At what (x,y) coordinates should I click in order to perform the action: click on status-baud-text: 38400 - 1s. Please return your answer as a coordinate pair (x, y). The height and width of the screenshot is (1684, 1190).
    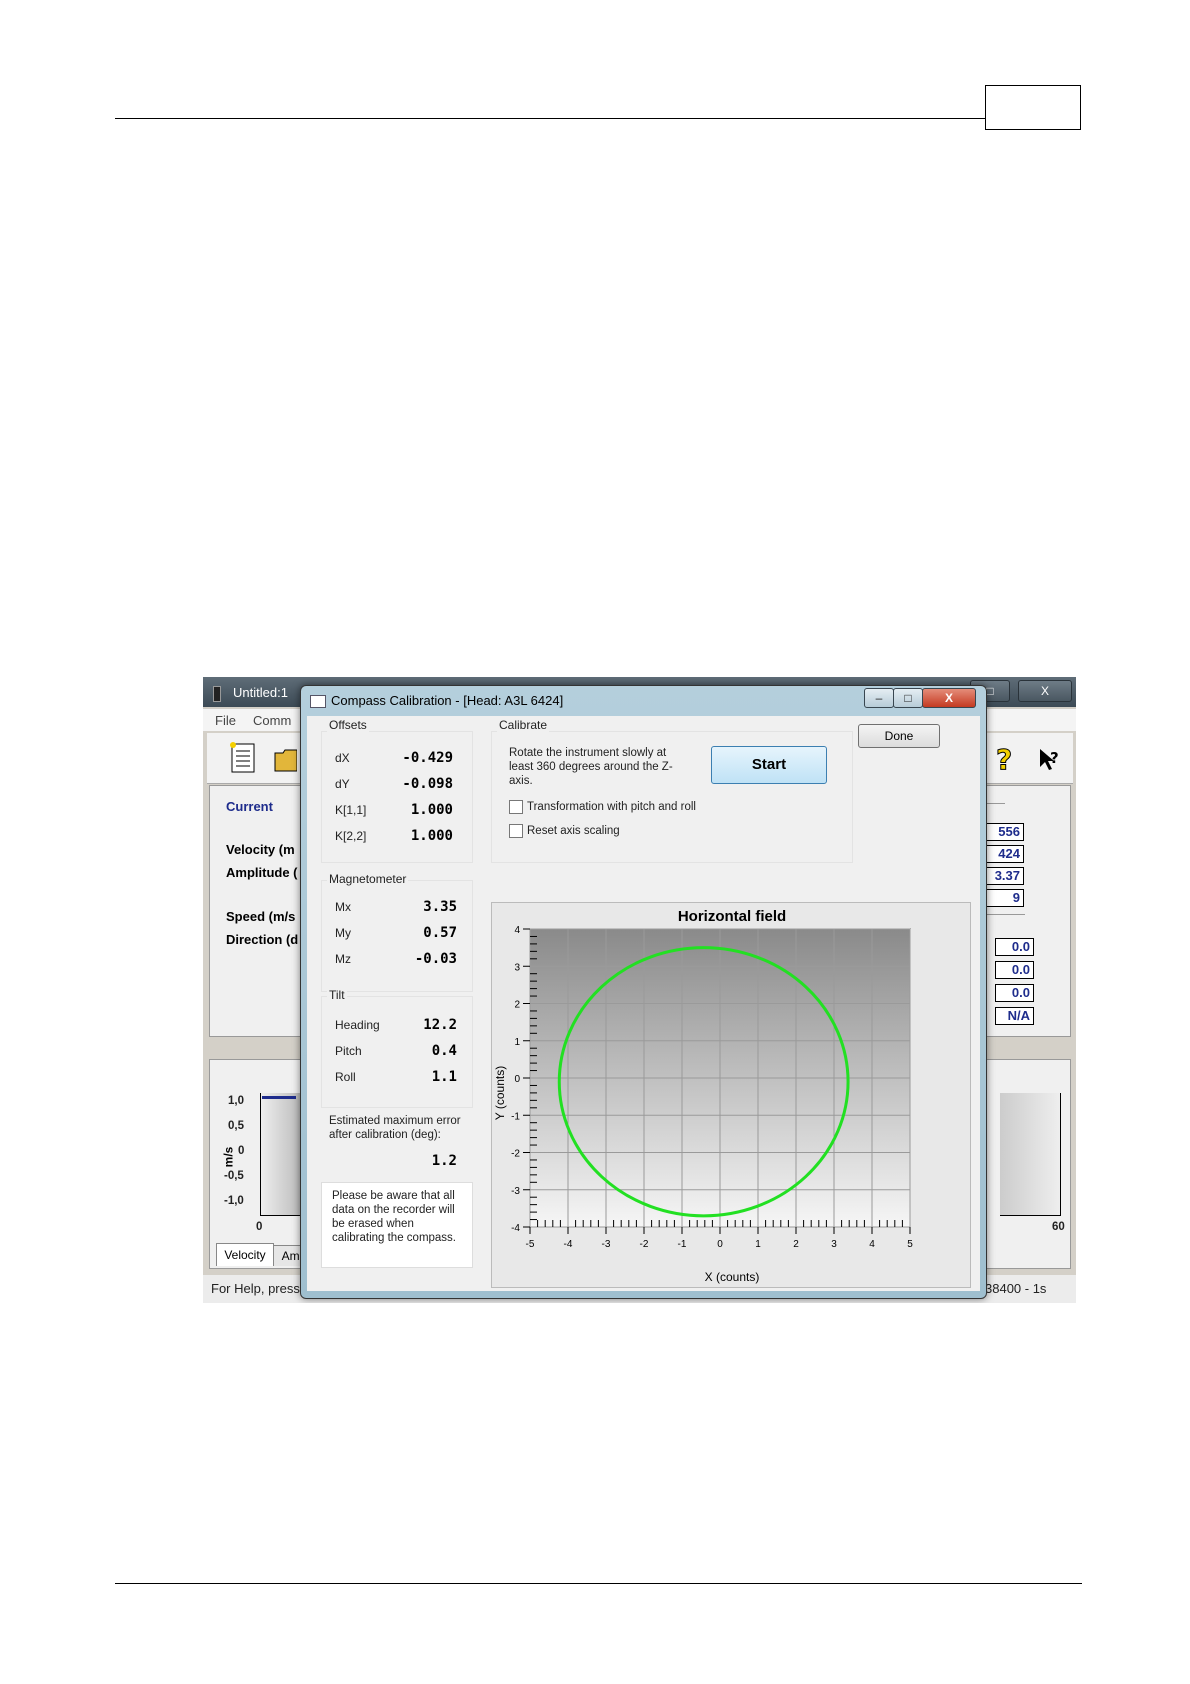
    Looking at the image, I should click on (1016, 1288).